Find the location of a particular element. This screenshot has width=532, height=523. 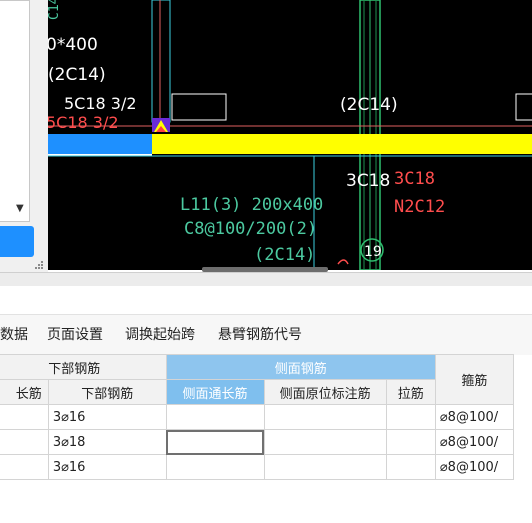

canvas-horizontal-scrollbar is located at coordinates (265, 269).